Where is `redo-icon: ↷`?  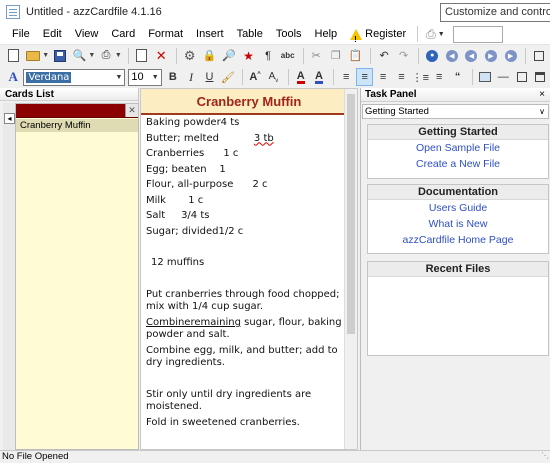 redo-icon: ↷ is located at coordinates (404, 56).